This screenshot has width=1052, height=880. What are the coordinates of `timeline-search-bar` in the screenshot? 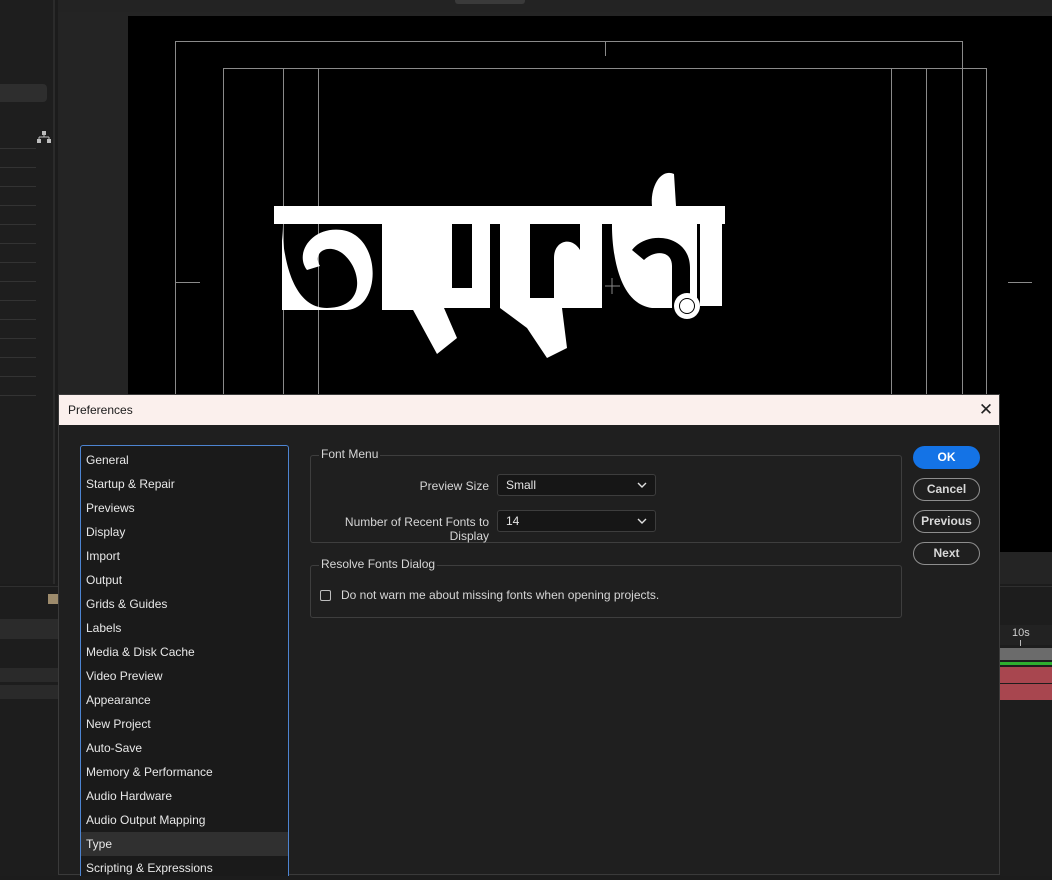 It's located at (29, 629).